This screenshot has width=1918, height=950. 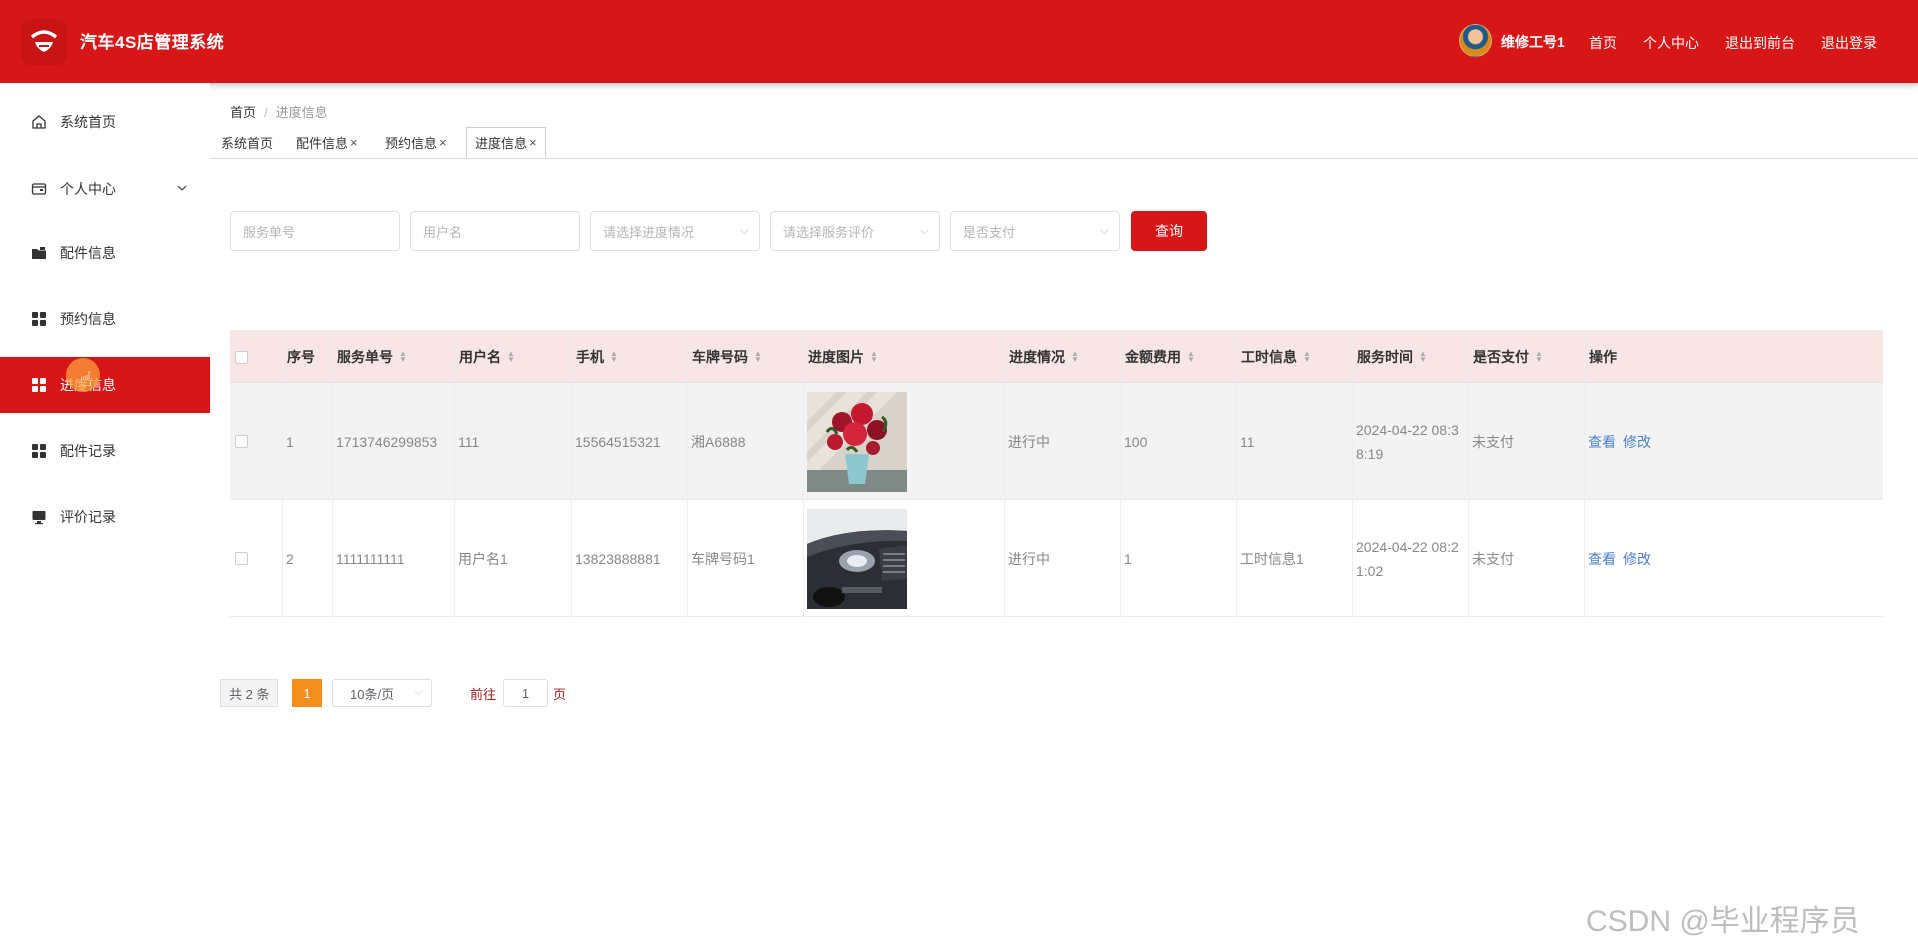 I want to click on top-header: 汽车4S店管理系统 维修工号1 首页 个人中心 退出到前台 退出登录, so click(x=959, y=41).